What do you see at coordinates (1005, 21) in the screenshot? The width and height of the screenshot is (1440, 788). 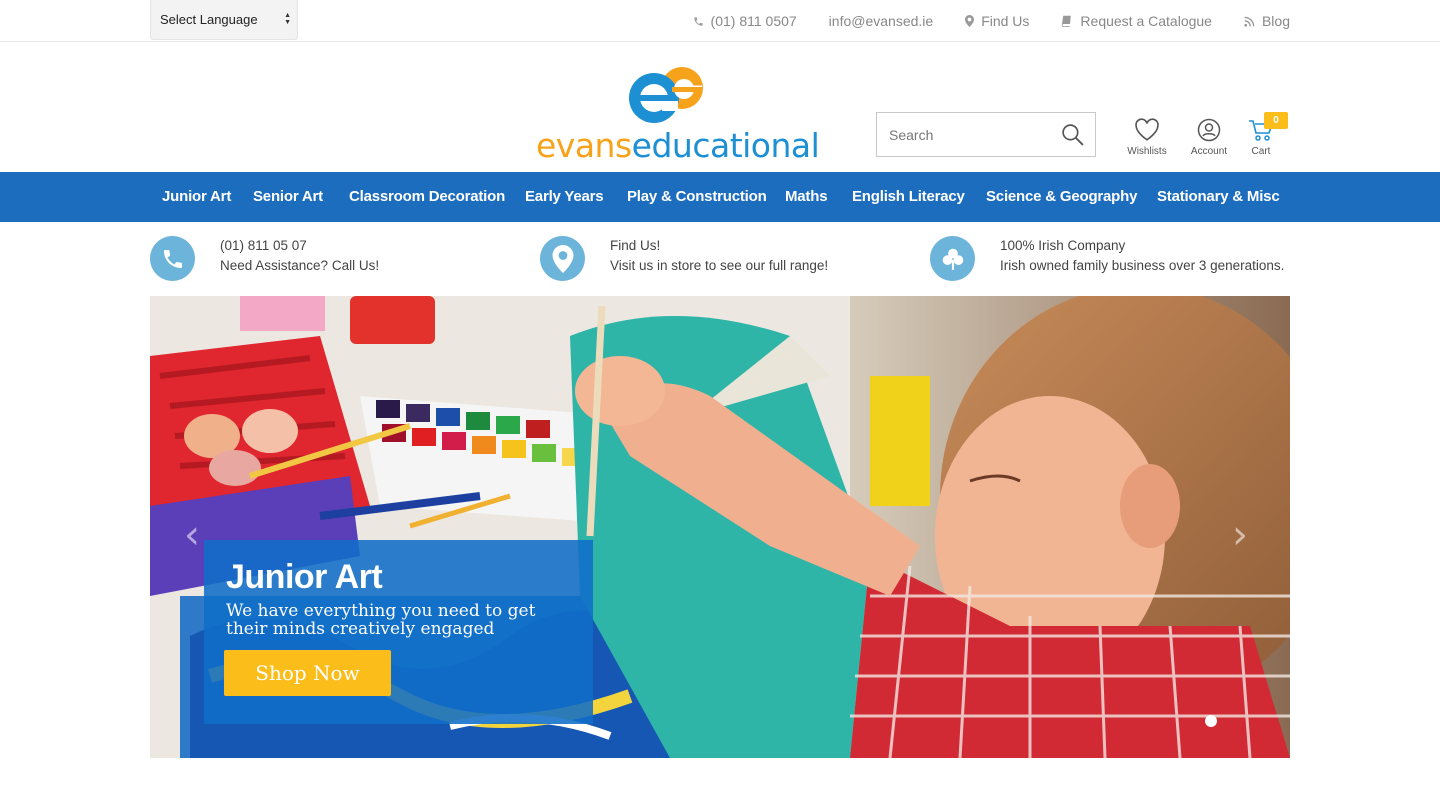 I see `find-us-text: Find Us` at bounding box center [1005, 21].